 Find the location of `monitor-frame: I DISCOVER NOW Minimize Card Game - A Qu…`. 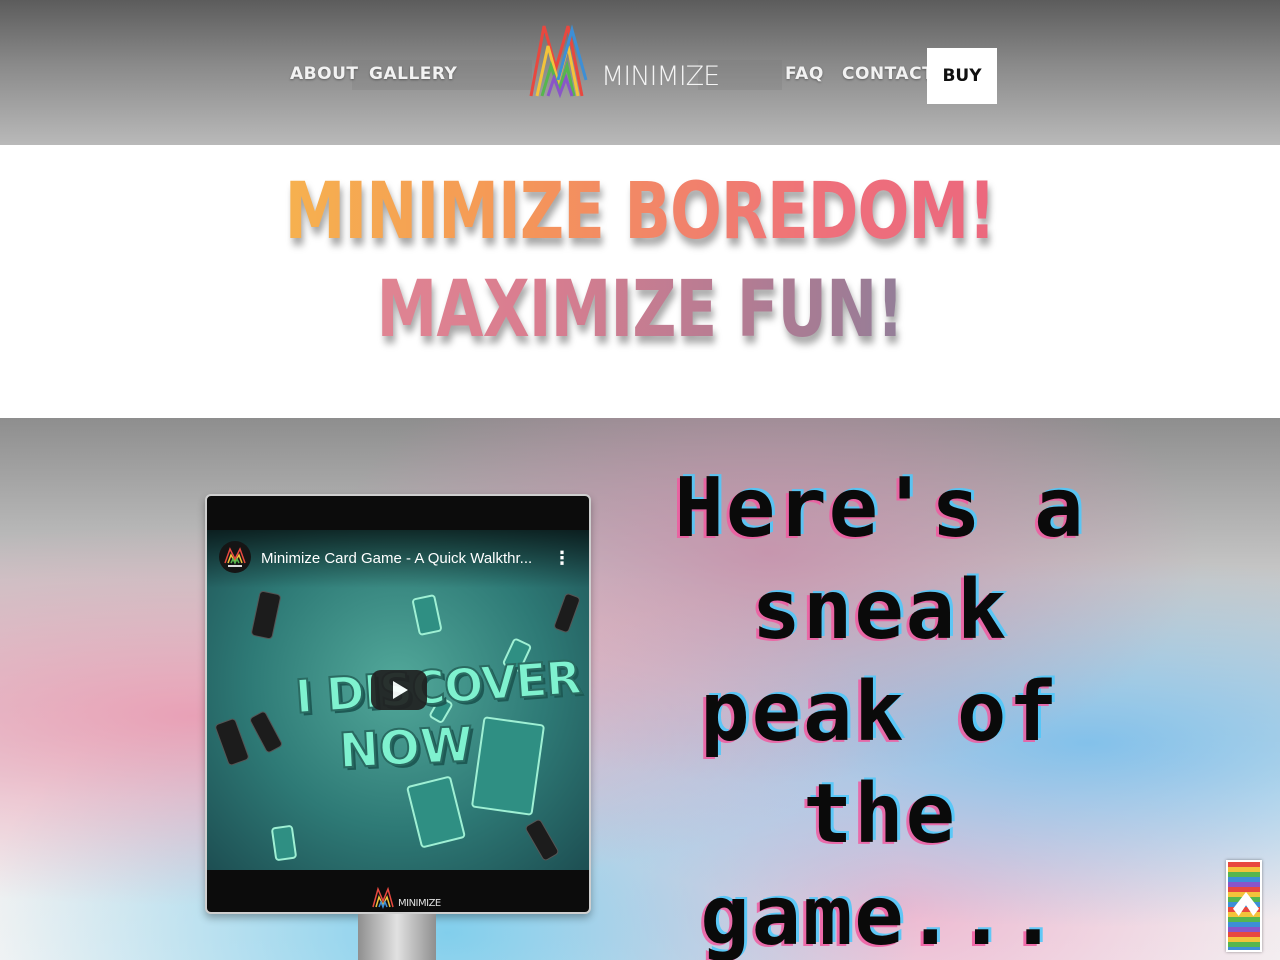

monitor-frame: I DISCOVER NOW Minimize Card Game - A Qu… is located at coordinates (398, 704).